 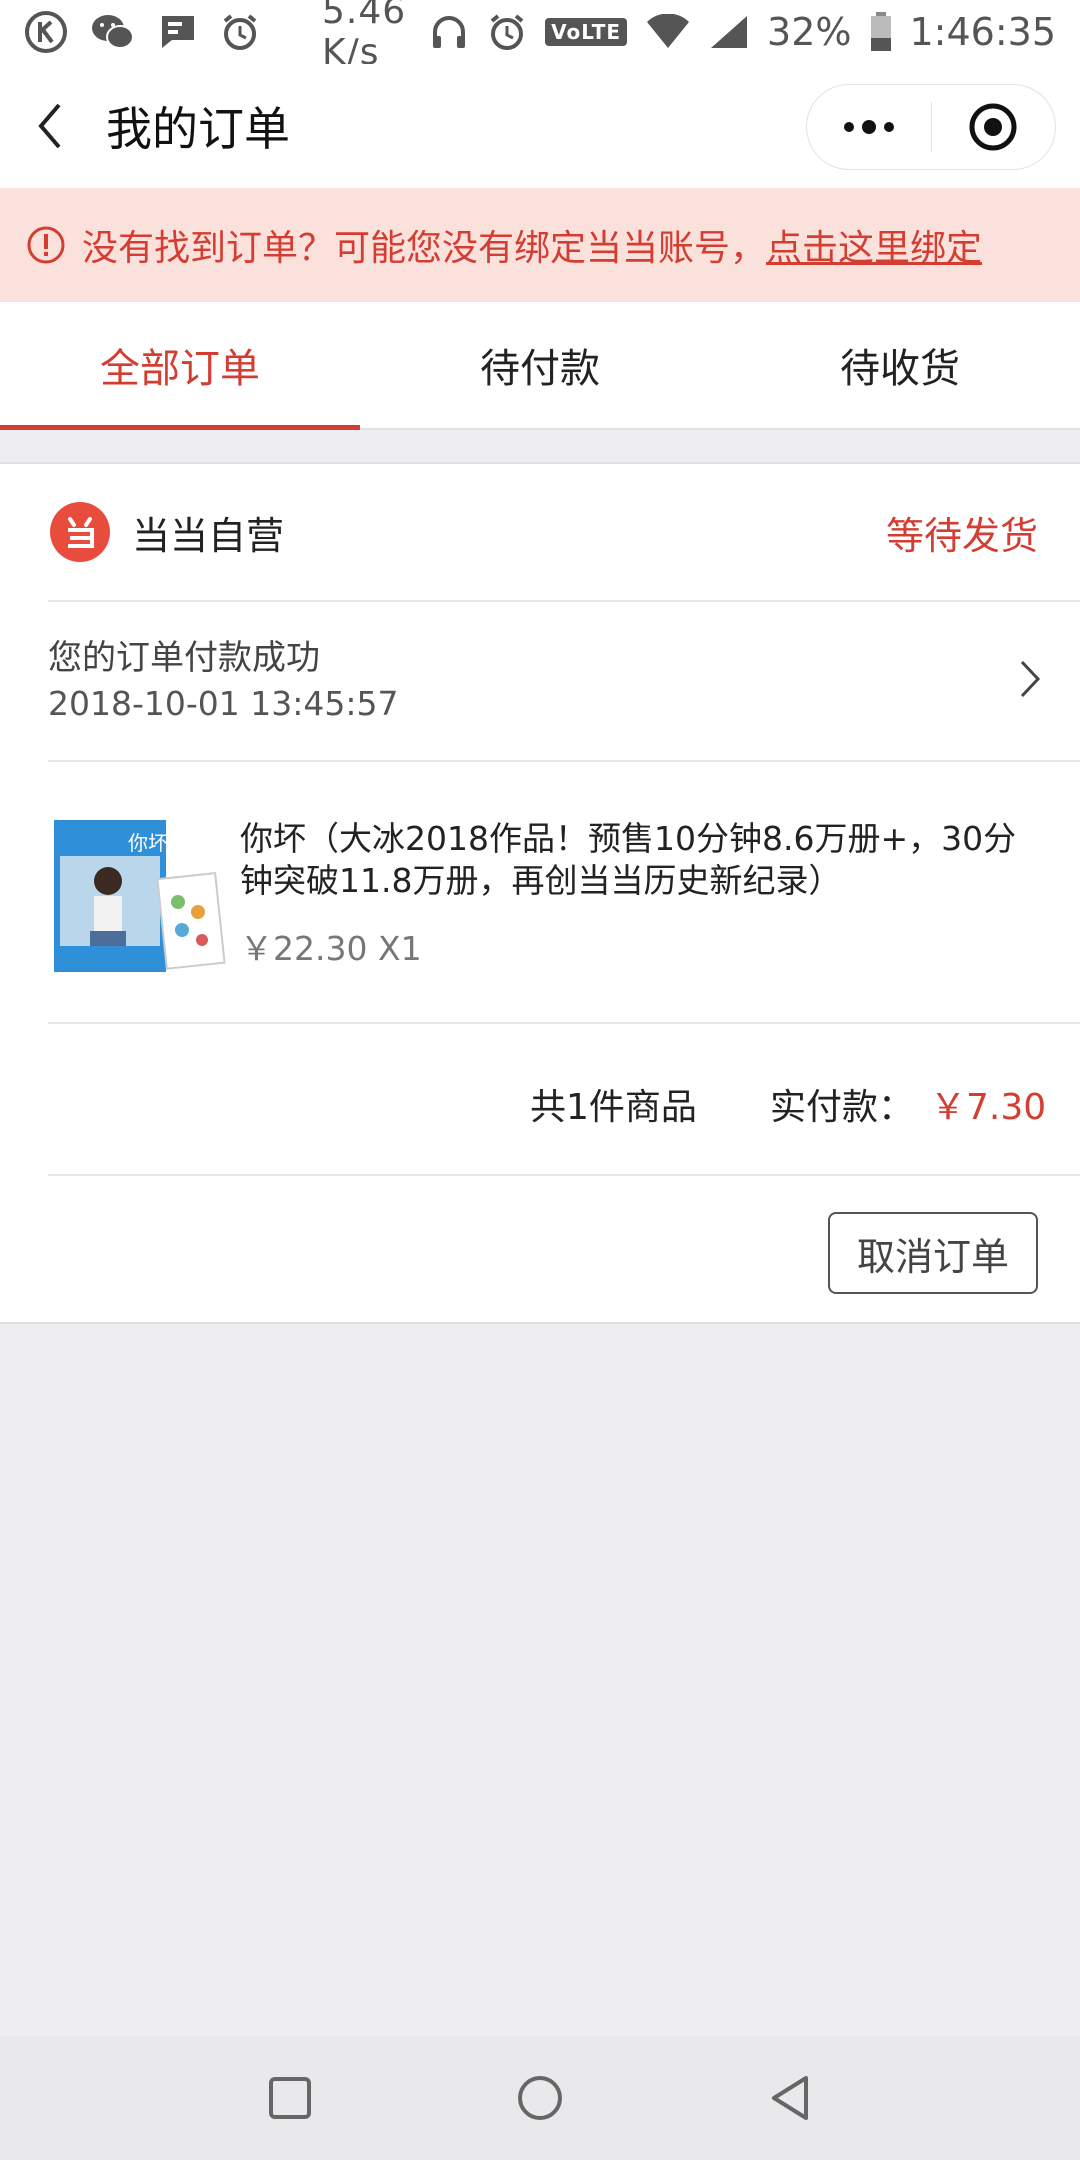 I want to click on square-icon, so click(x=290, y=2098).